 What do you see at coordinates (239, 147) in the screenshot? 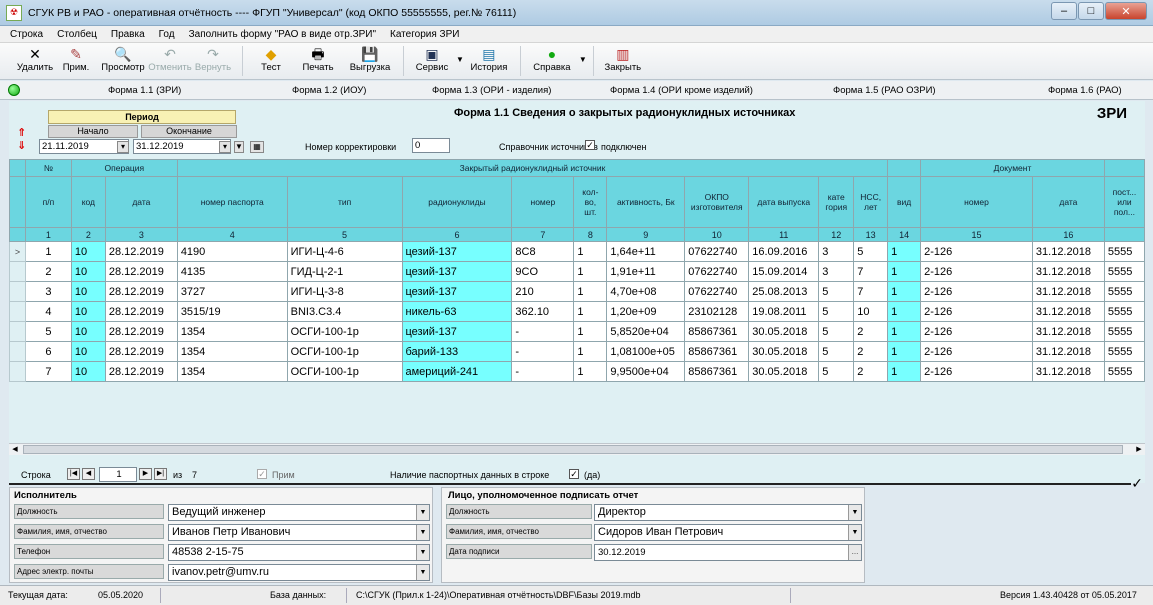
I see `period-arrow-icon: ▼` at bounding box center [239, 147].